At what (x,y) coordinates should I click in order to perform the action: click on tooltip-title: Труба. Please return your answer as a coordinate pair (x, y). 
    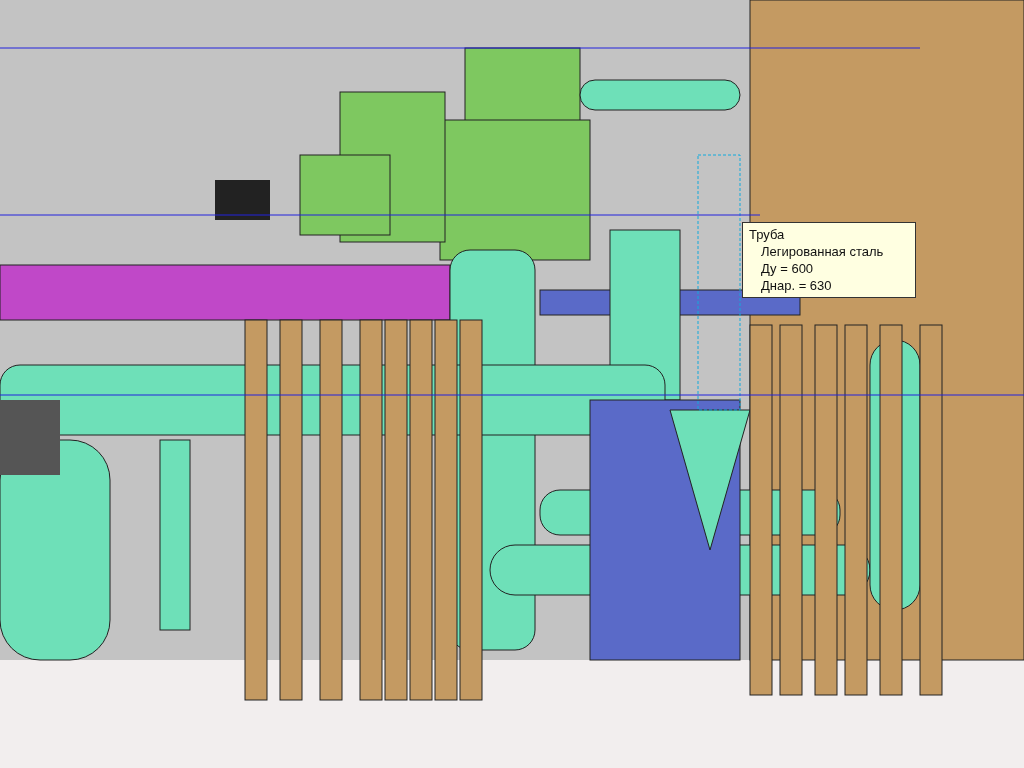
    Looking at the image, I should click on (767, 234).